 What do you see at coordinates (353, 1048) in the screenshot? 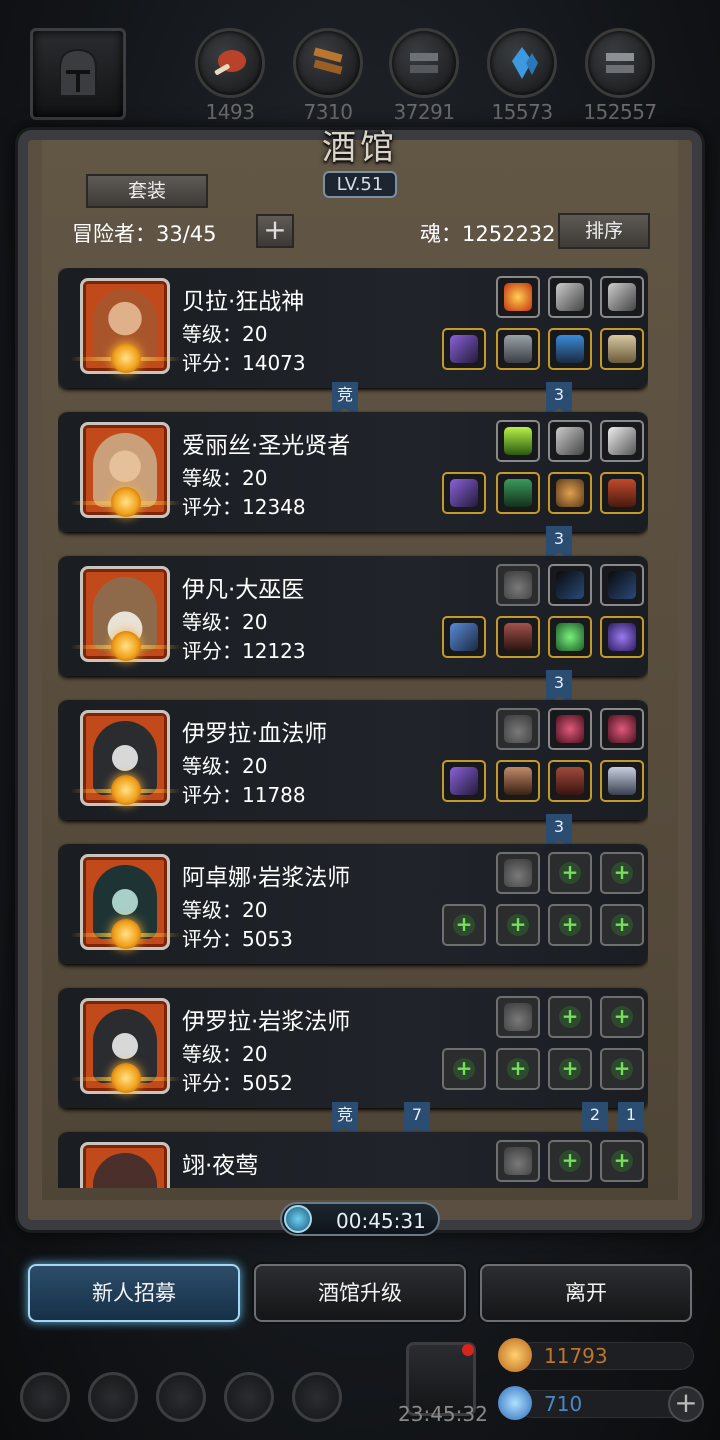
I see `hero-card: 伊罗拉·岩浆法师 等级：20 评分：5052 + + + + + +` at bounding box center [353, 1048].